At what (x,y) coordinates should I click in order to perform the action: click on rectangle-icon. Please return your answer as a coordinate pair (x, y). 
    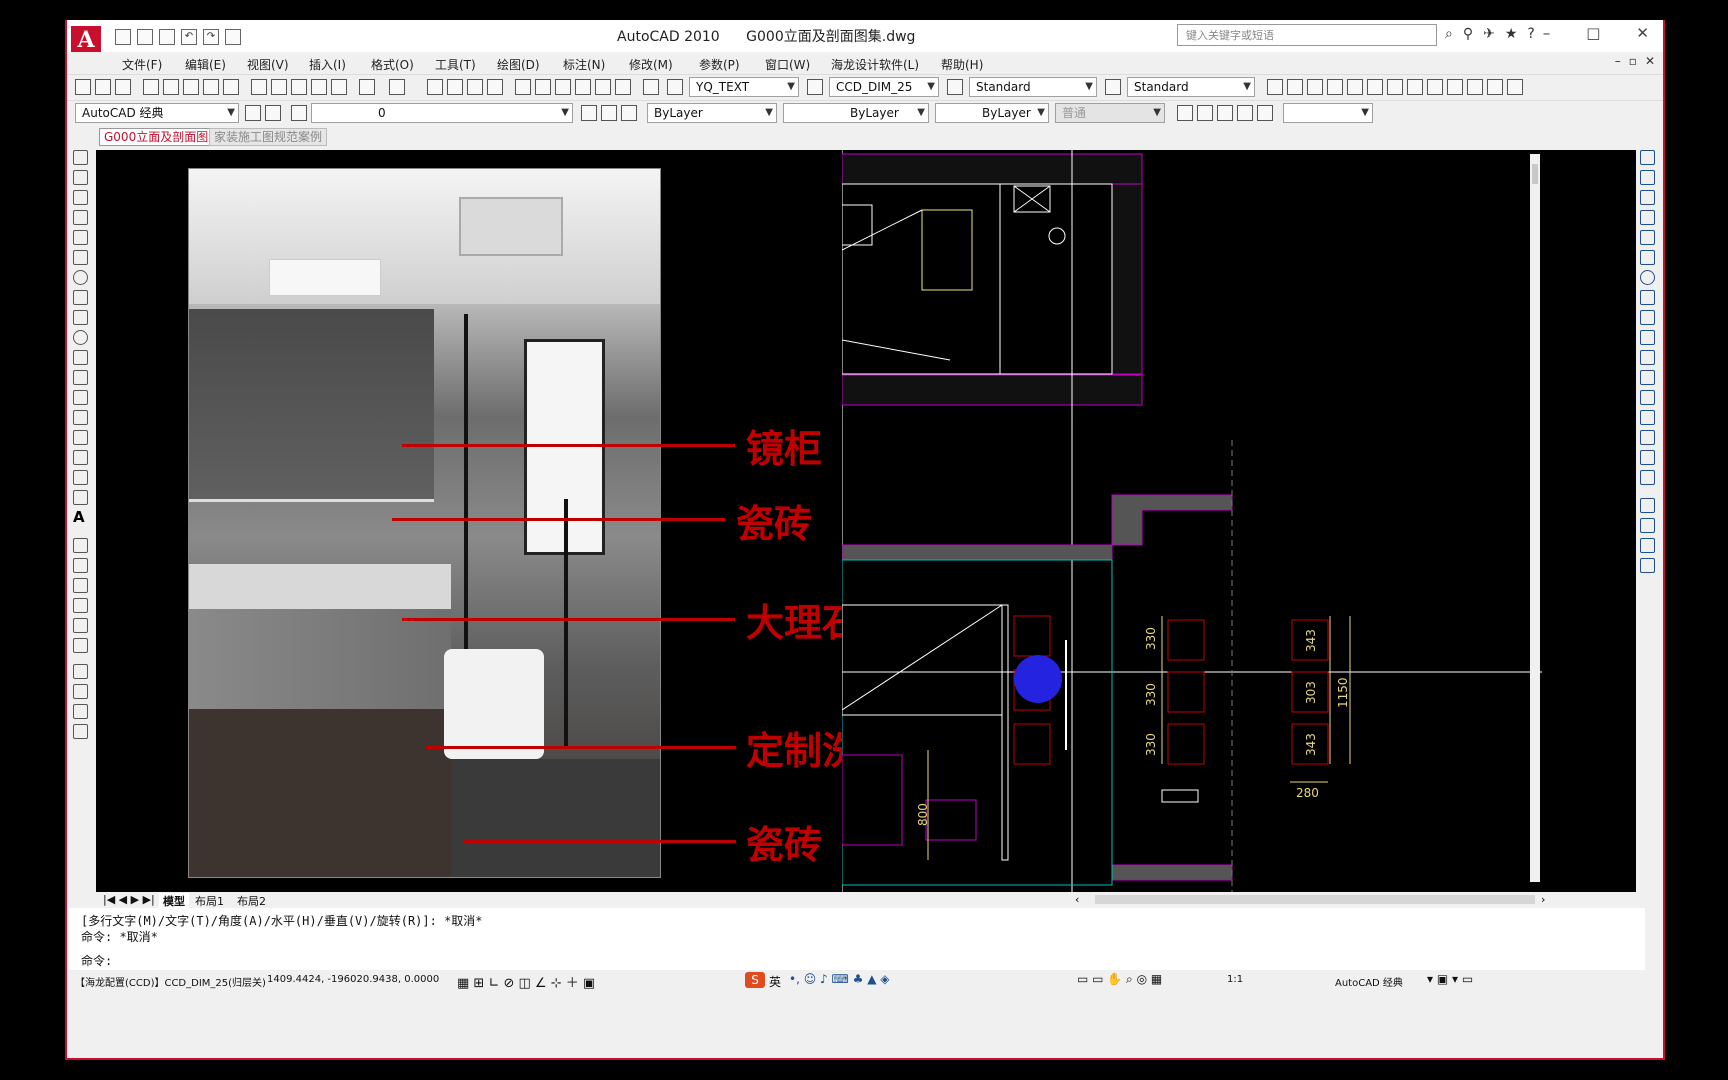
    Looking at the image, I should click on (80, 237).